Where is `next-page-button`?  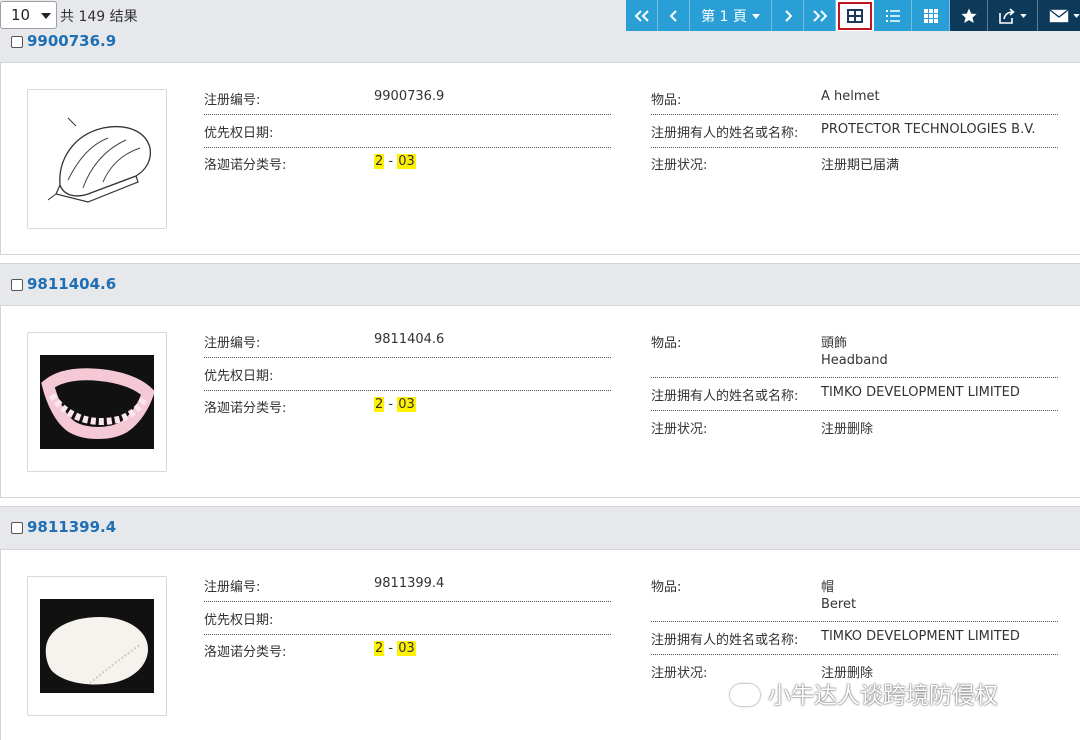 next-page-button is located at coordinates (788, 16).